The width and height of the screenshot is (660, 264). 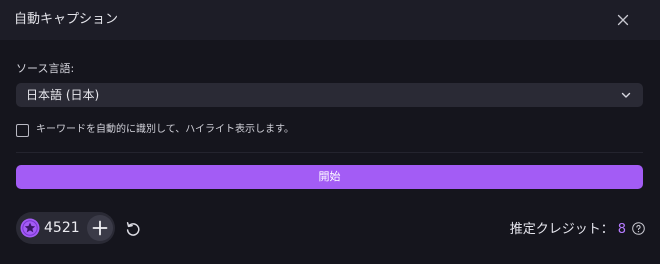 I want to click on plus-icon, so click(x=100, y=228).